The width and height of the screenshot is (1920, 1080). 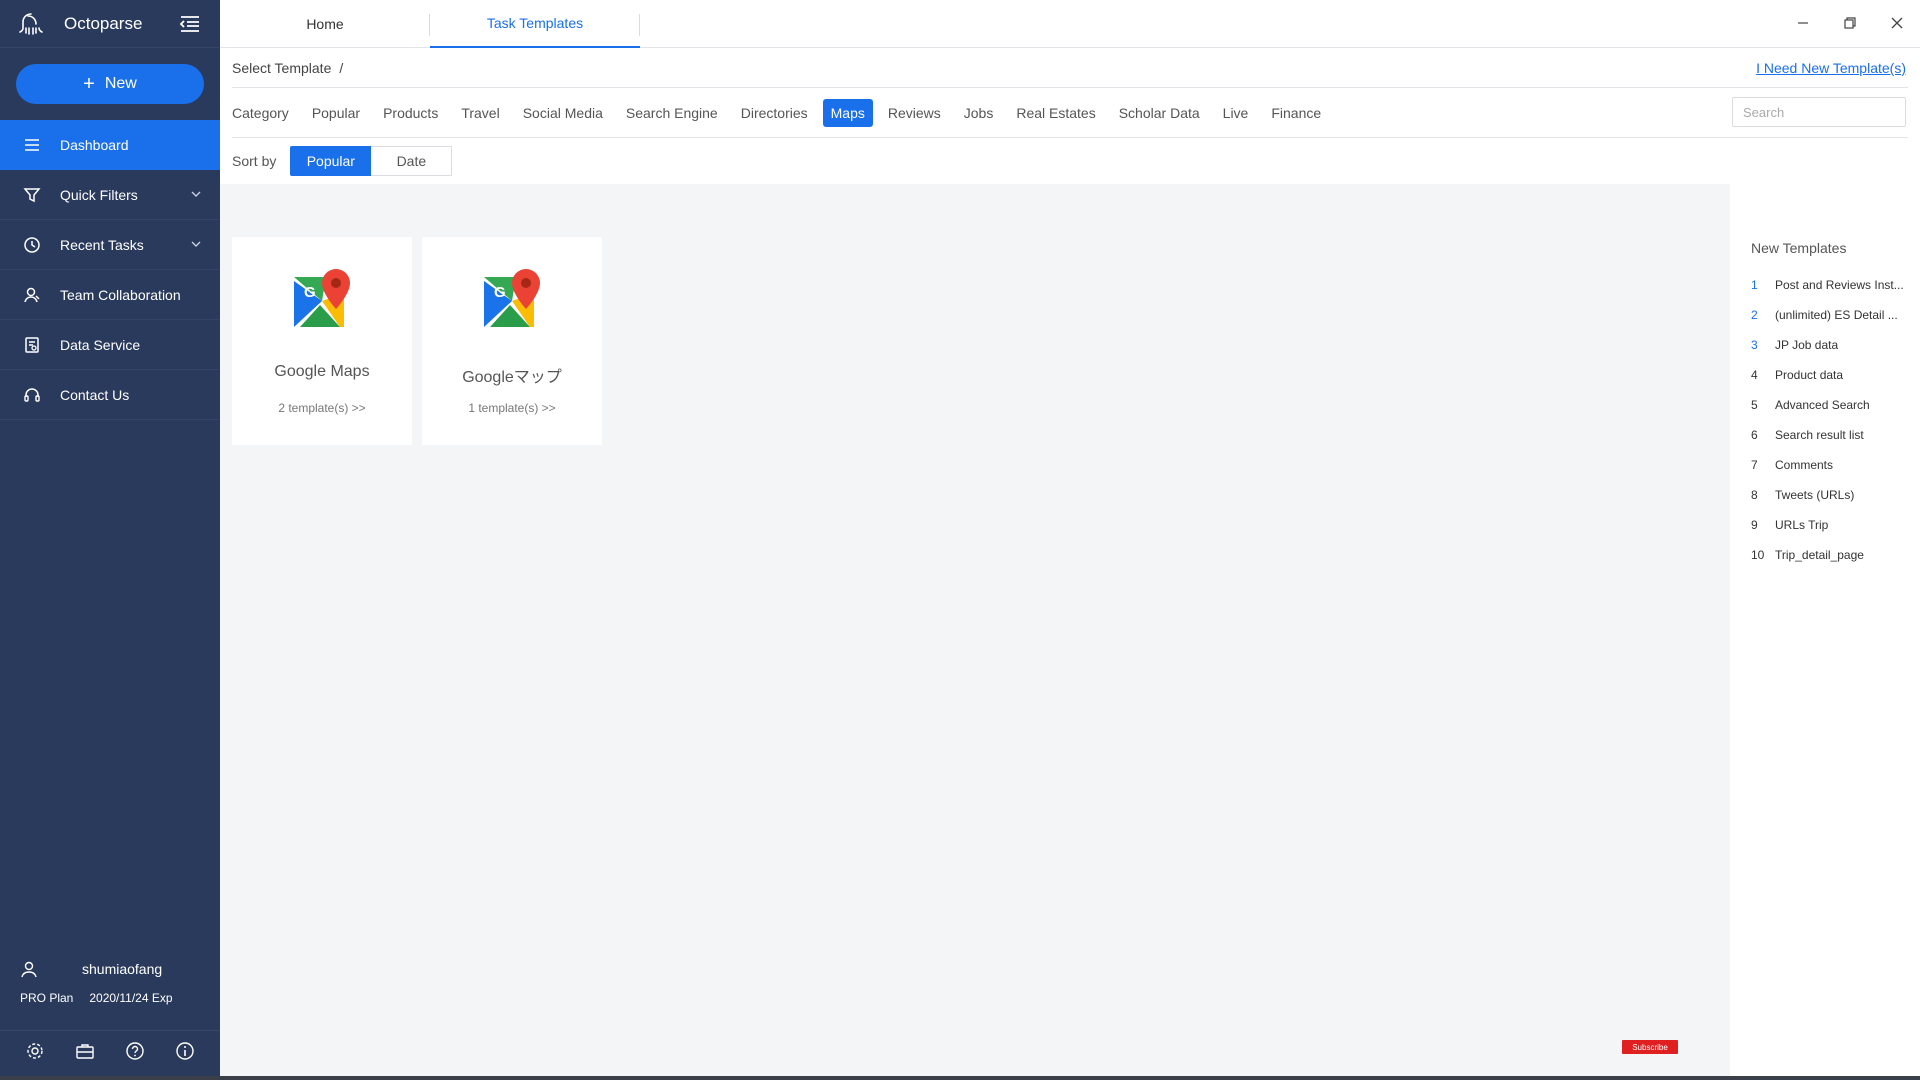 I want to click on info-icon, so click(x=185, y=1051).